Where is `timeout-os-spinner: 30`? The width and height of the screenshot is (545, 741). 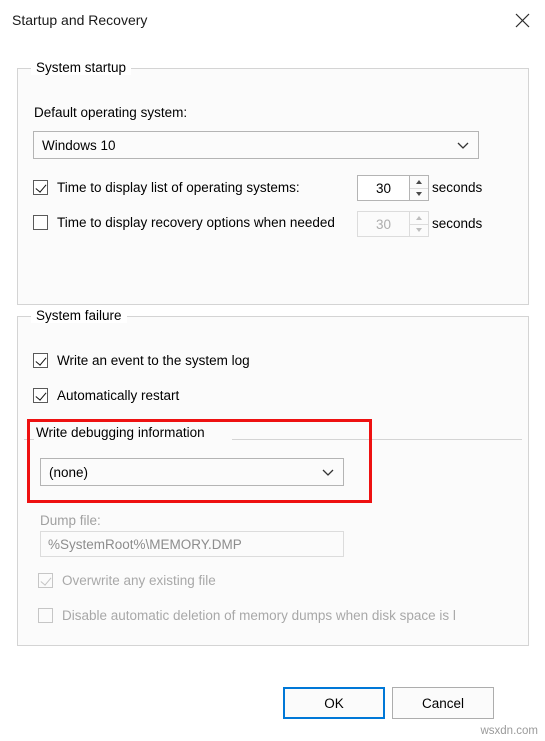
timeout-os-spinner: 30 is located at coordinates (393, 188).